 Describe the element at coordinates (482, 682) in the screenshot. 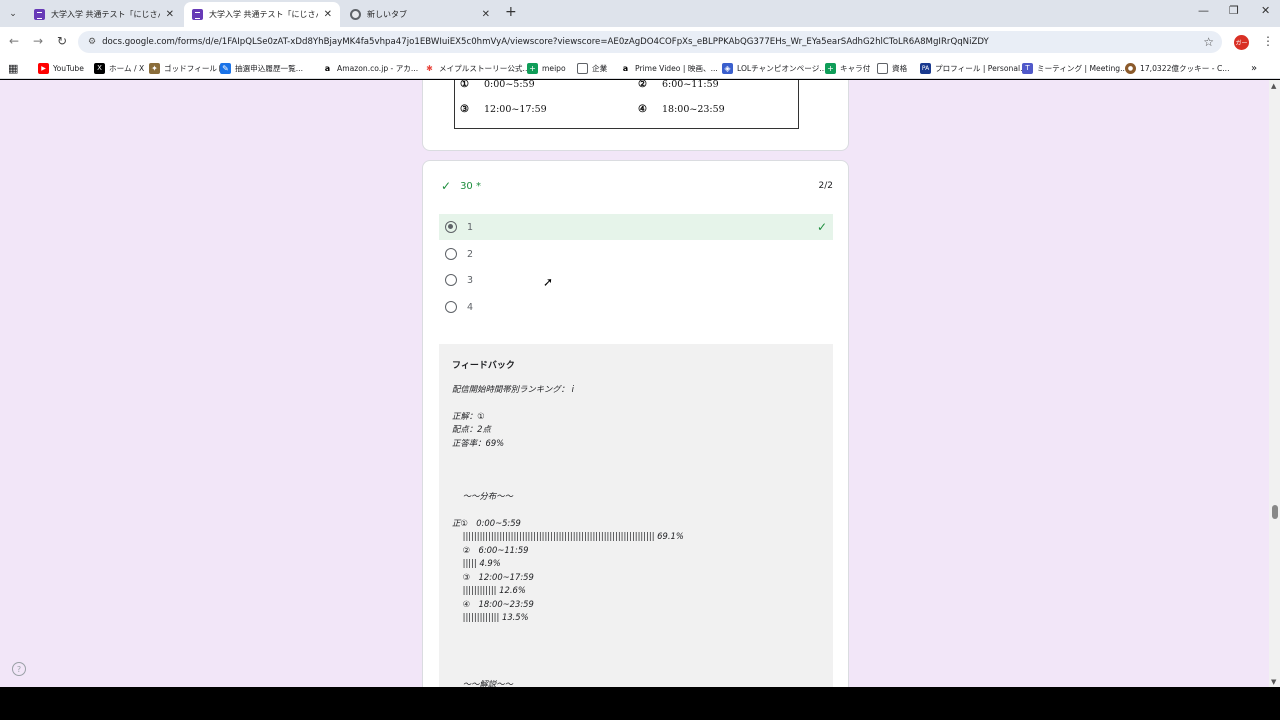

I see `feedback-line: ～～解説～～` at that location.